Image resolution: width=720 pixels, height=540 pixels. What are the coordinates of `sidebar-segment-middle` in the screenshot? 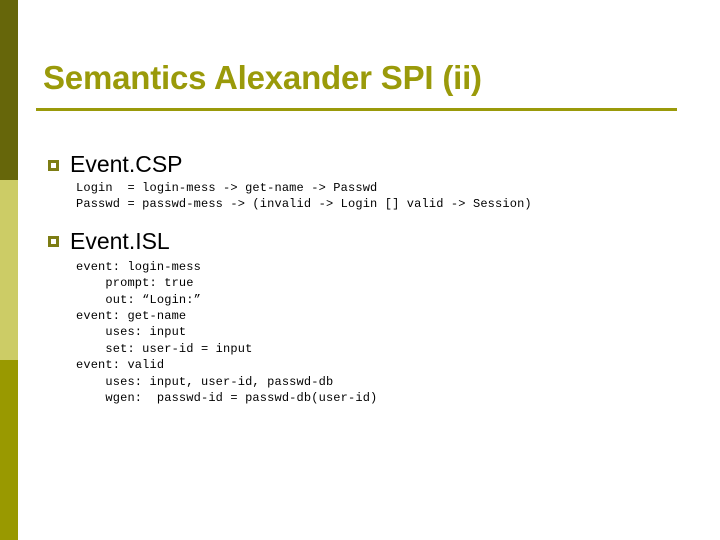 It's located at (9, 270).